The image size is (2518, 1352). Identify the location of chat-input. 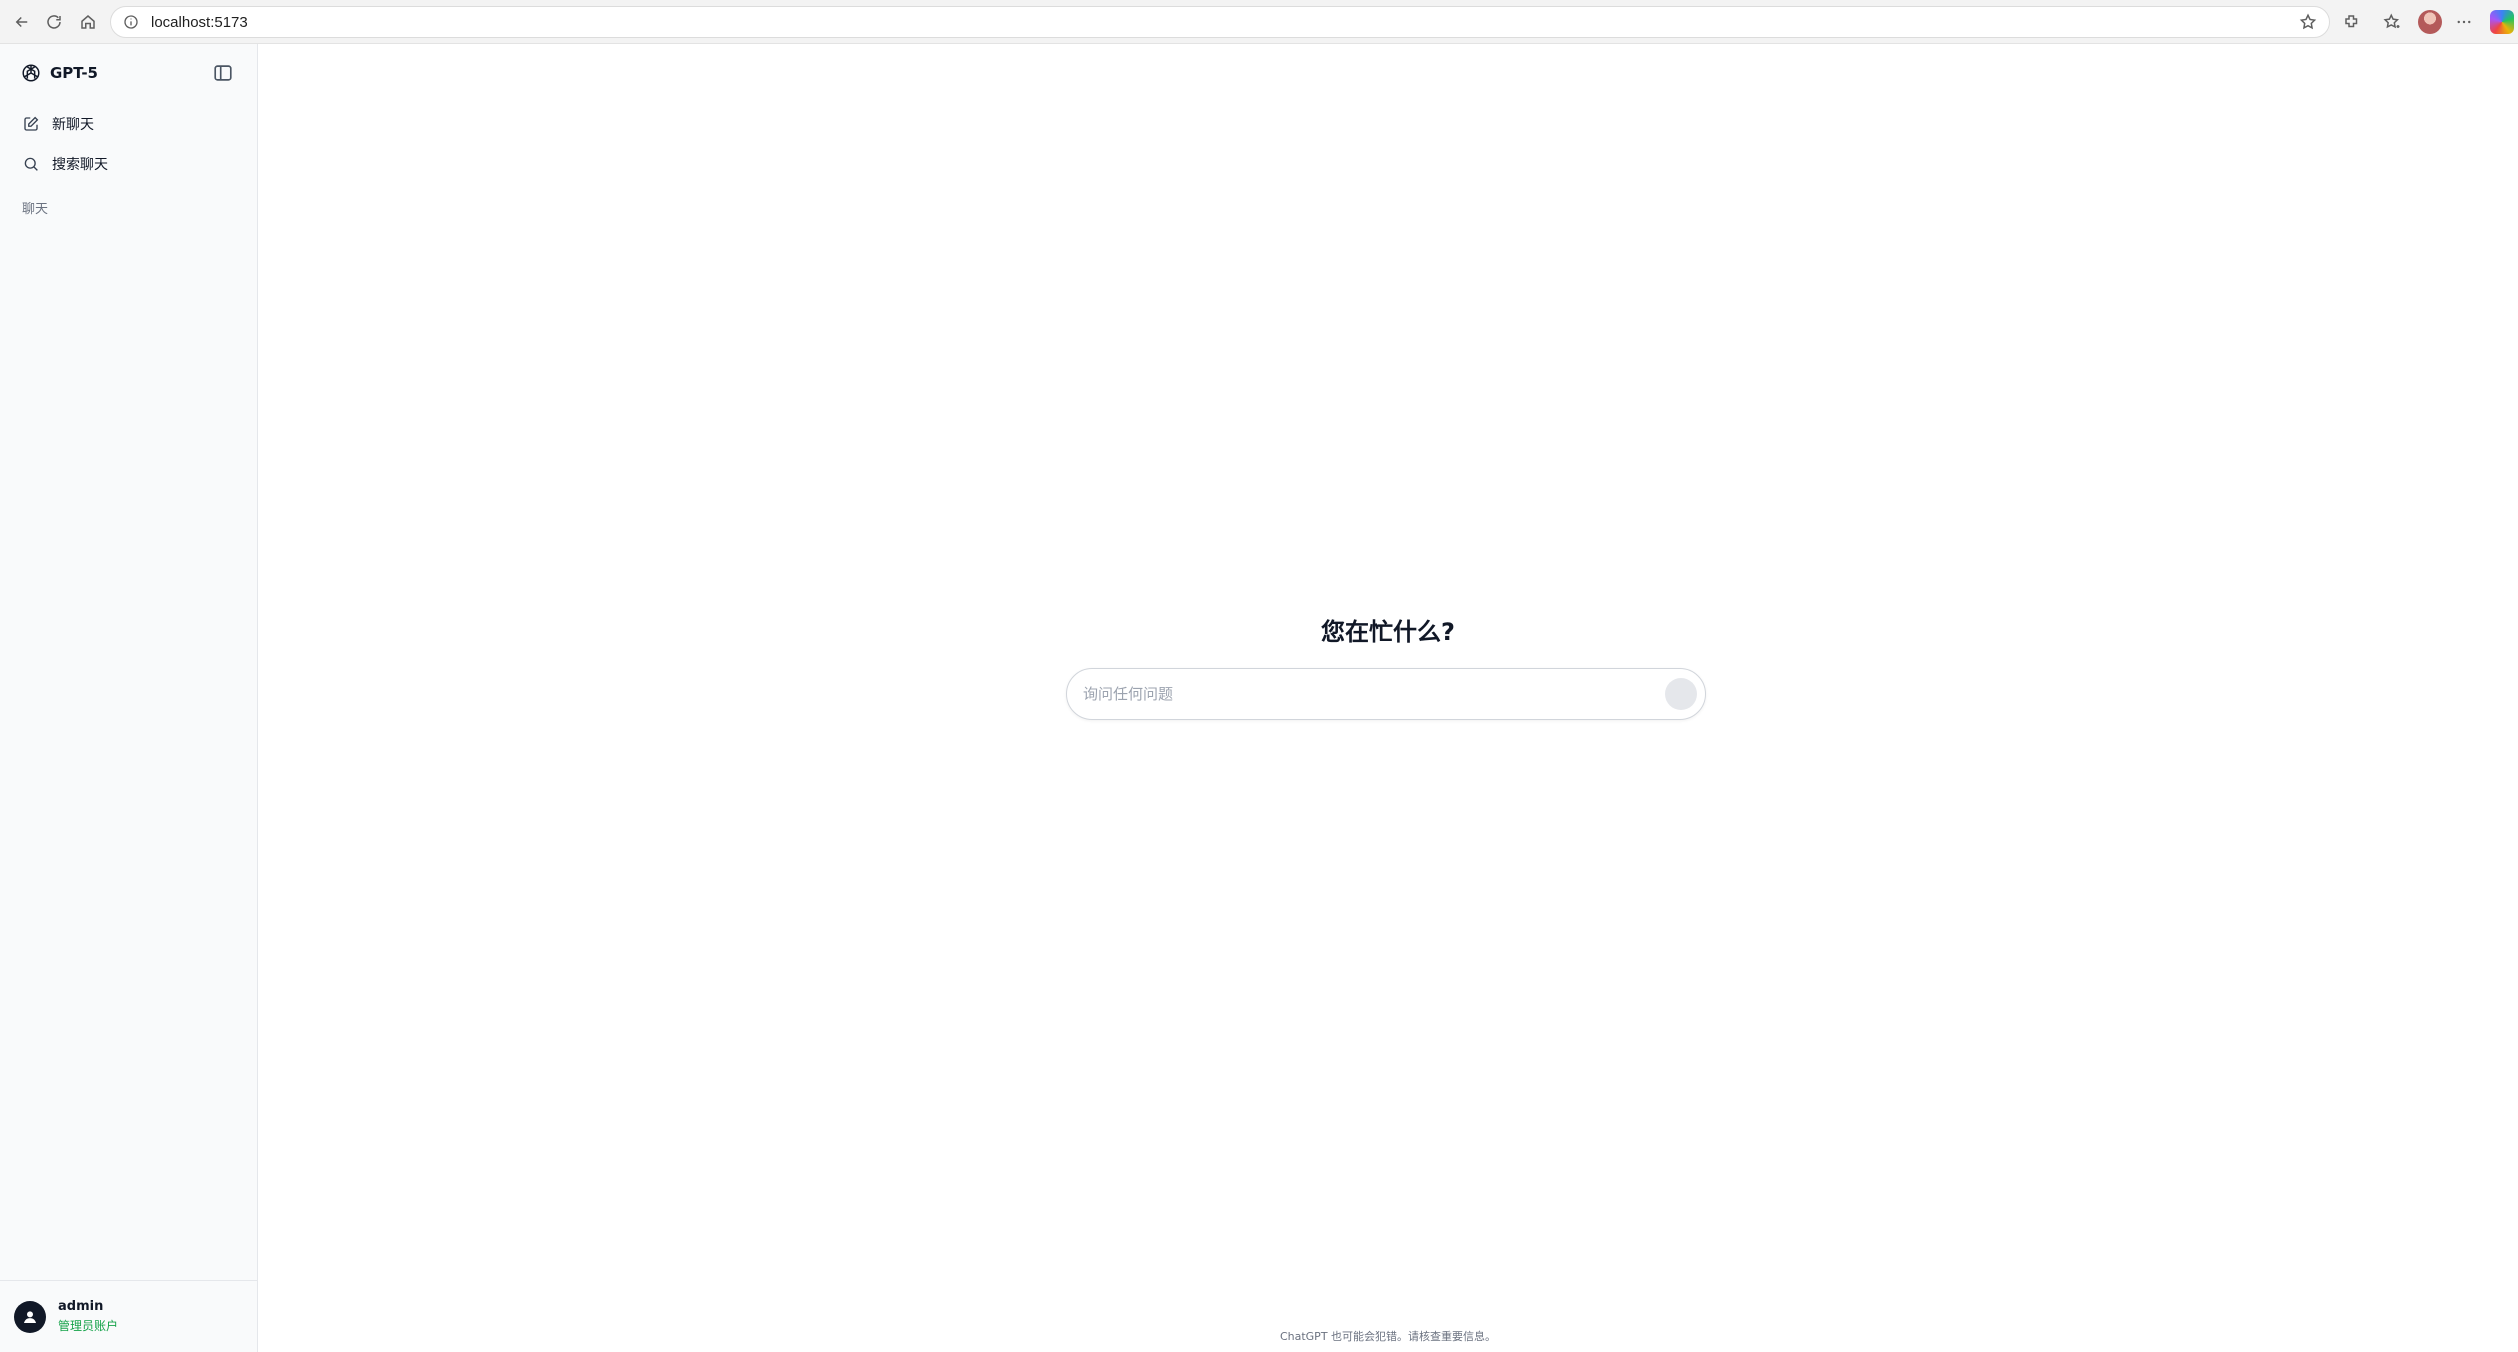
(1363, 694).